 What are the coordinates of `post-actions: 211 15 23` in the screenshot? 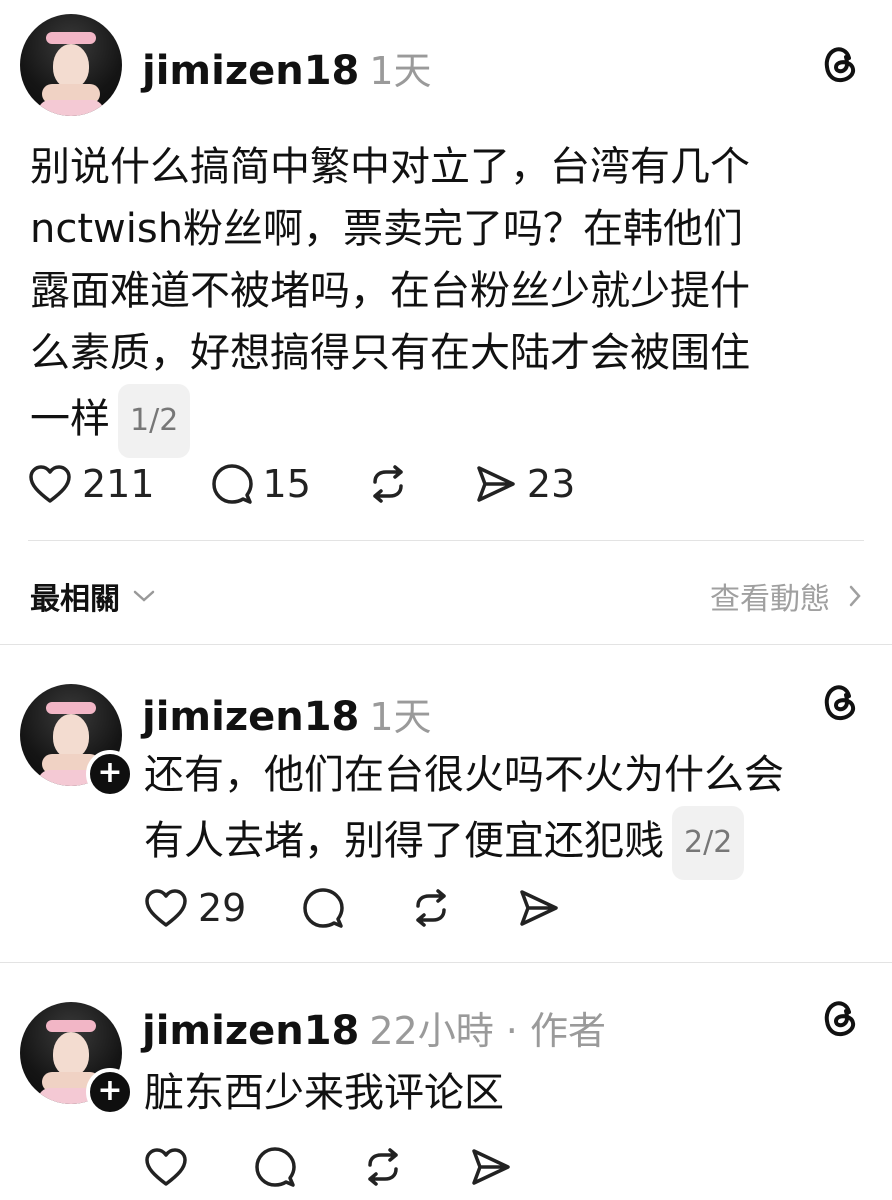 It's located at (329, 484).